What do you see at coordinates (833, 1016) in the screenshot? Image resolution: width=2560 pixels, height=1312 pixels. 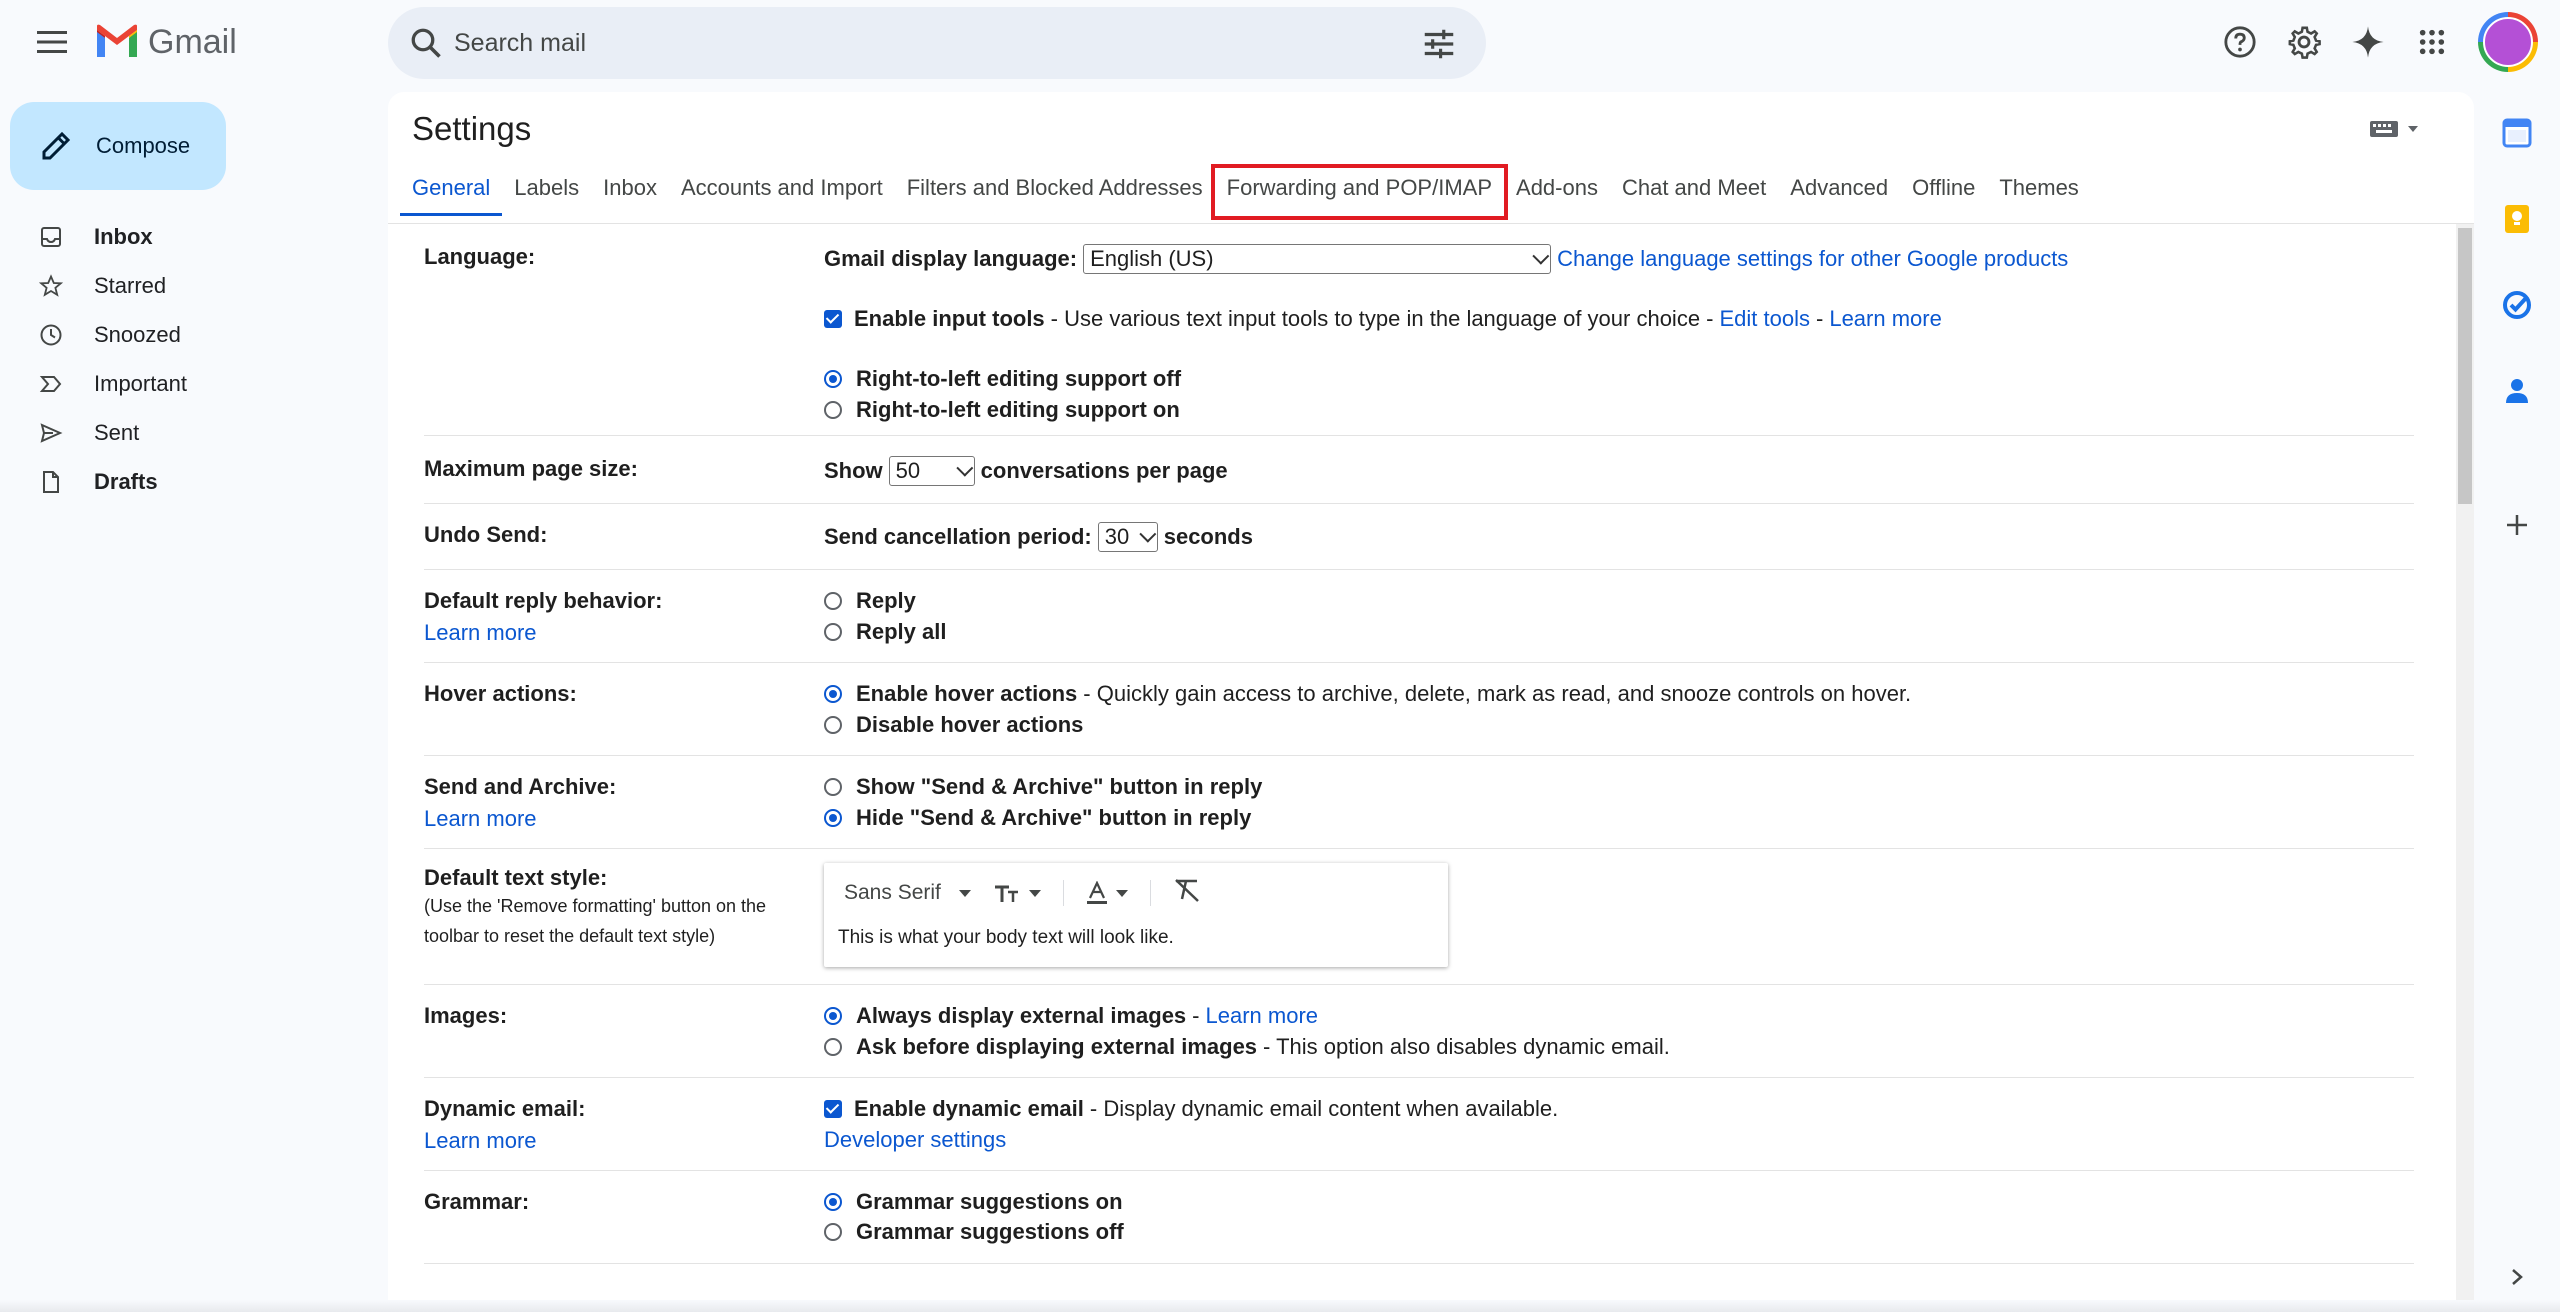 I see `always-display-images-radio` at bounding box center [833, 1016].